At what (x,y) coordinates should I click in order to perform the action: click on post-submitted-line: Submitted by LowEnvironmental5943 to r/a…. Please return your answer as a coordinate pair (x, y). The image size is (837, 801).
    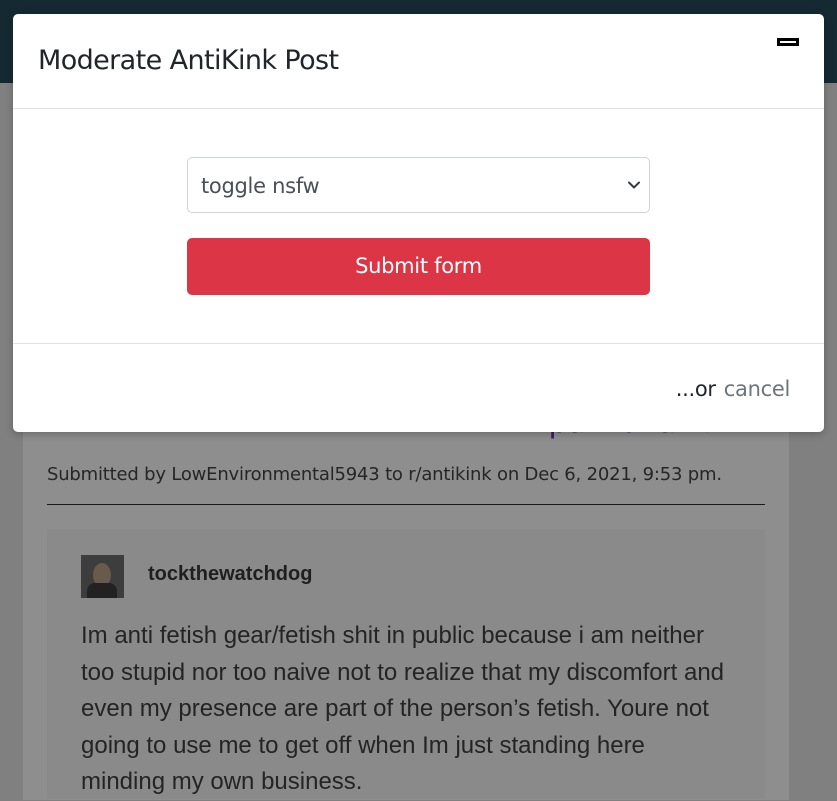
    Looking at the image, I should click on (384, 474).